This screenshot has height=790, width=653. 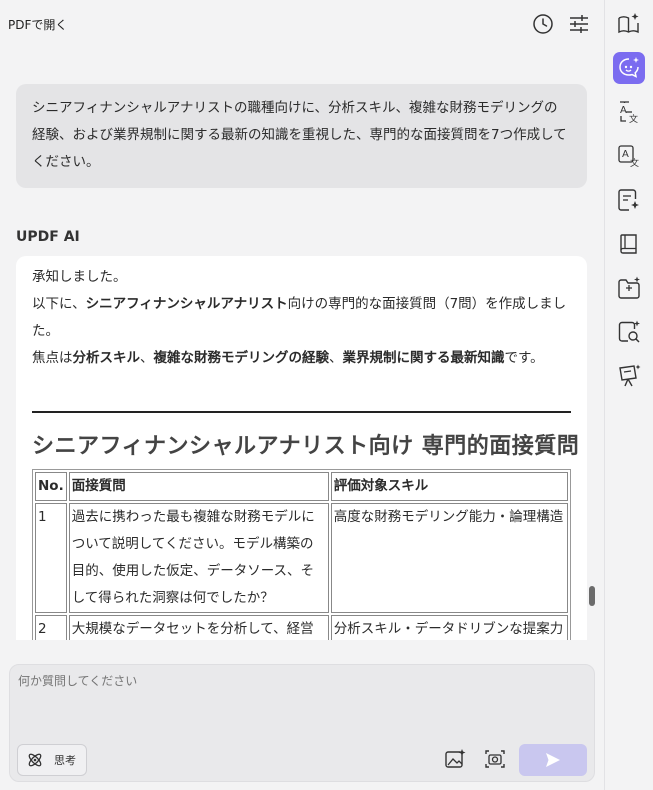 I want to click on chat-input-box: 思考, so click(x=302, y=723).